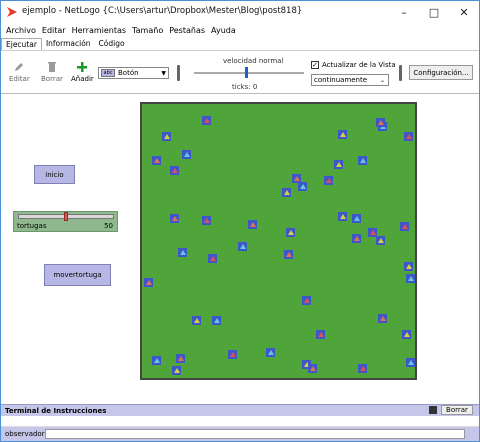 This screenshot has height=442, width=480. What do you see at coordinates (52, 72) in the screenshot?
I see `delete-button: Borrar` at bounding box center [52, 72].